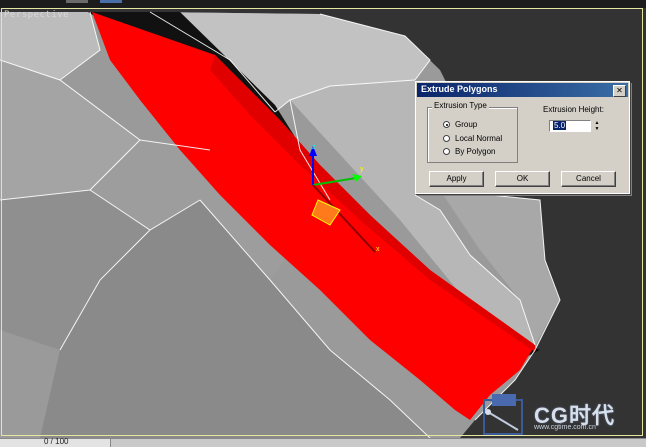 The width and height of the screenshot is (646, 447). I want to click on radio-group-label: Group, so click(466, 124).